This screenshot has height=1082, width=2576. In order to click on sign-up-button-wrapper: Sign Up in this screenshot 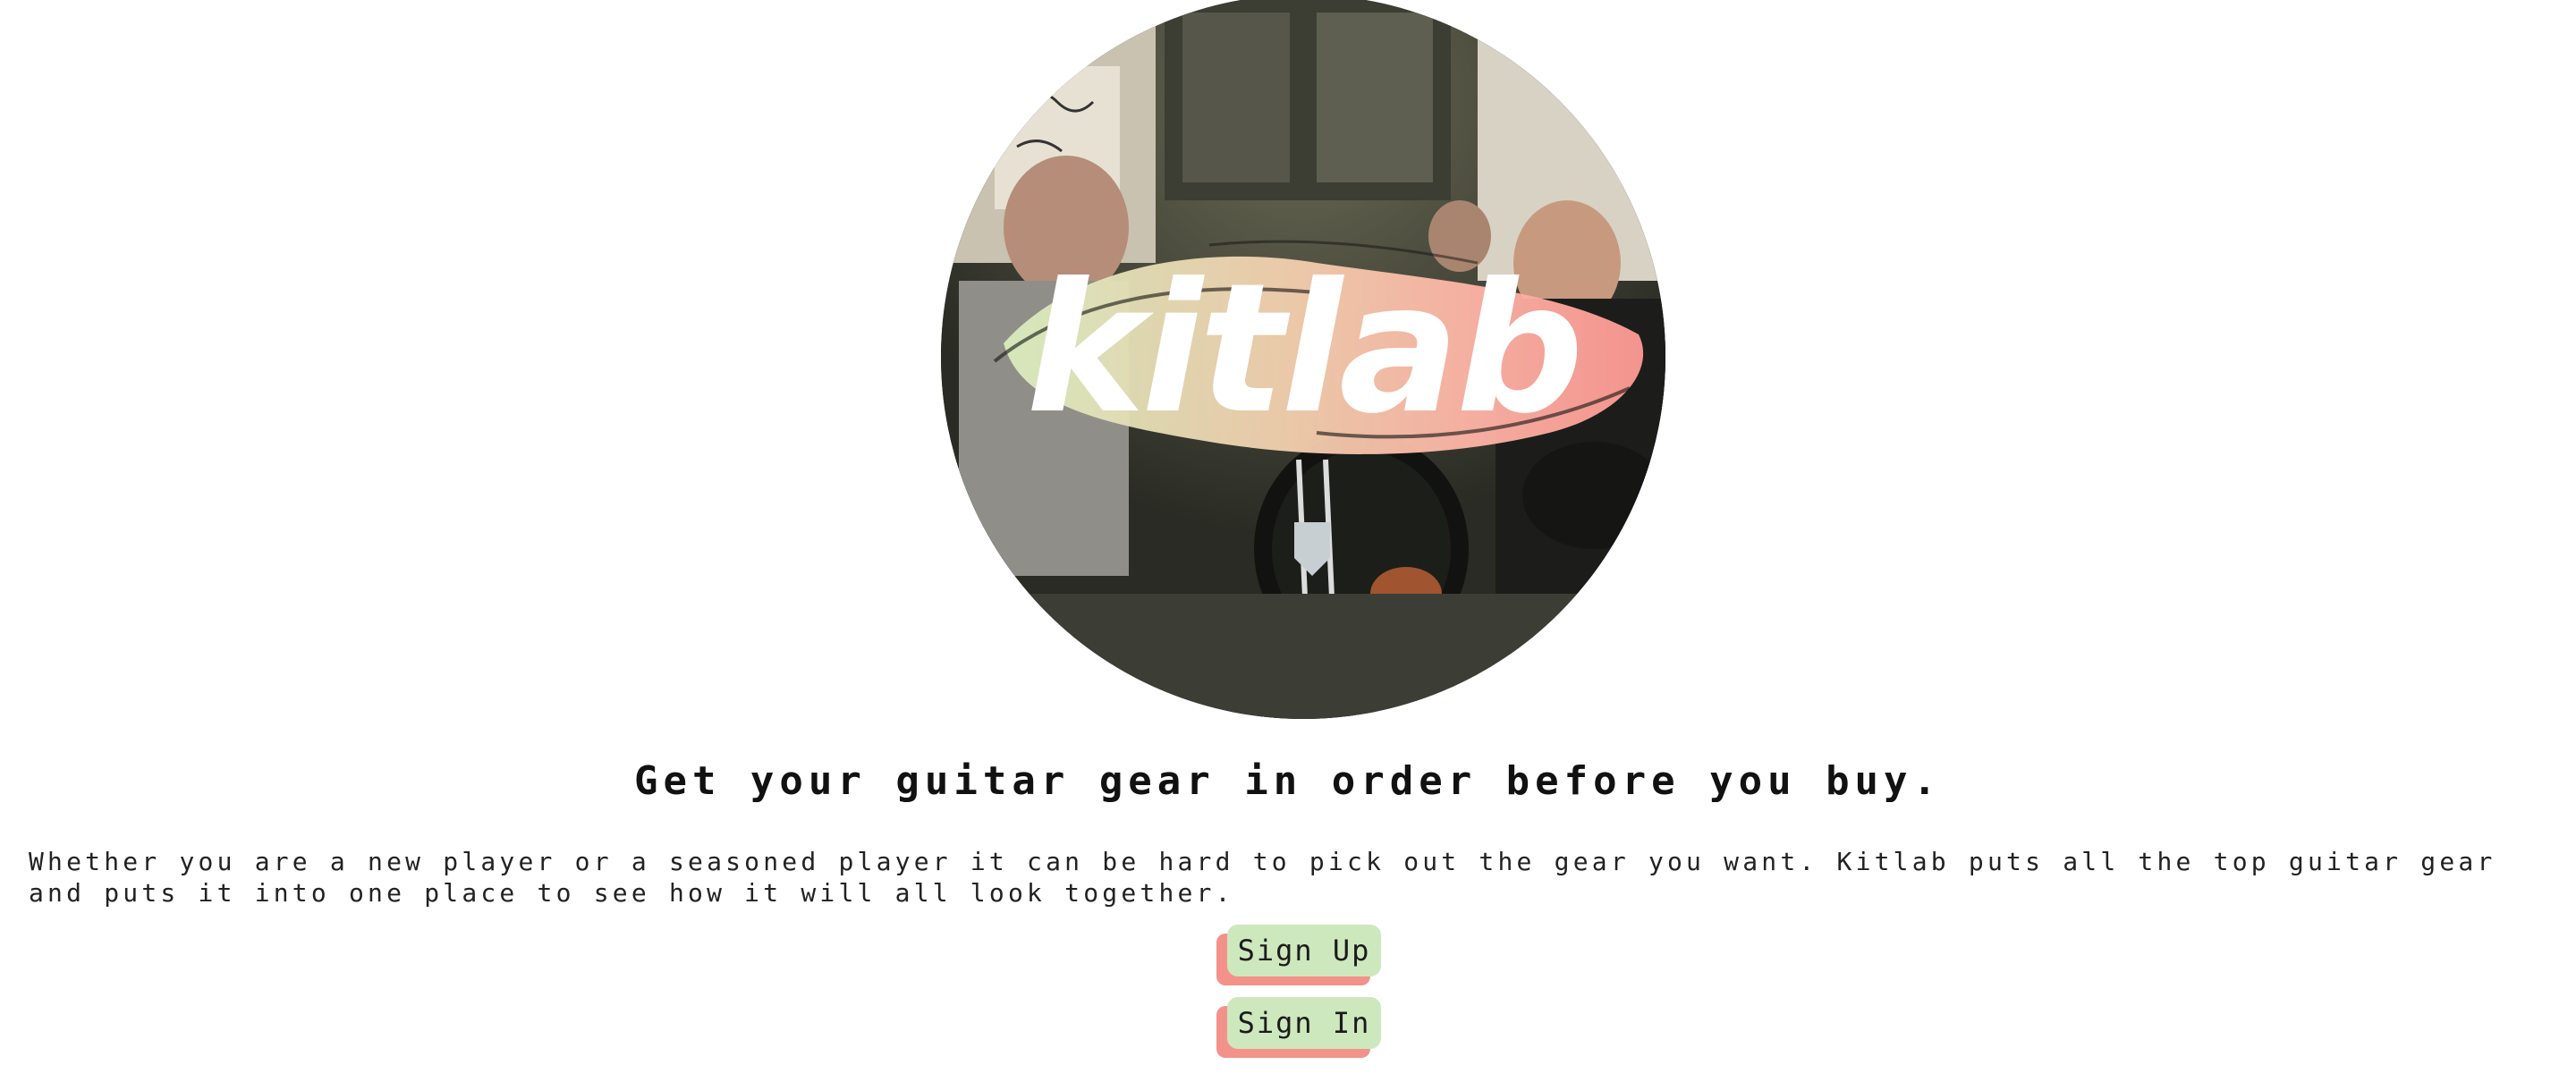, I will do `click(1298, 956)`.